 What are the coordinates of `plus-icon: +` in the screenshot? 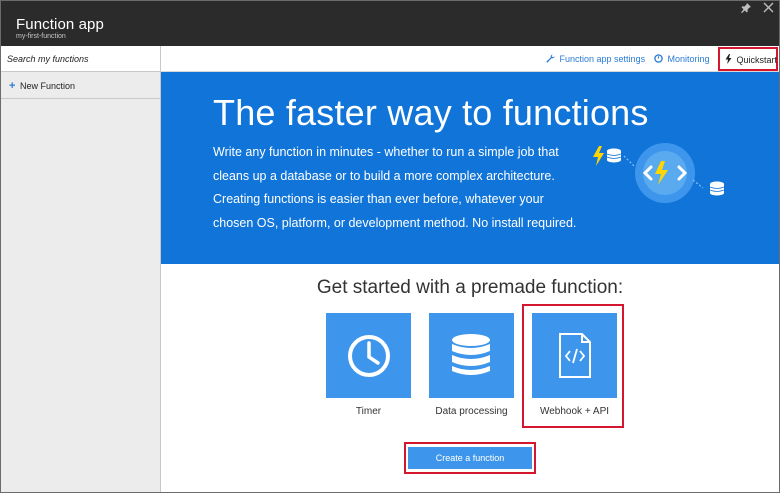 It's located at (12, 86).